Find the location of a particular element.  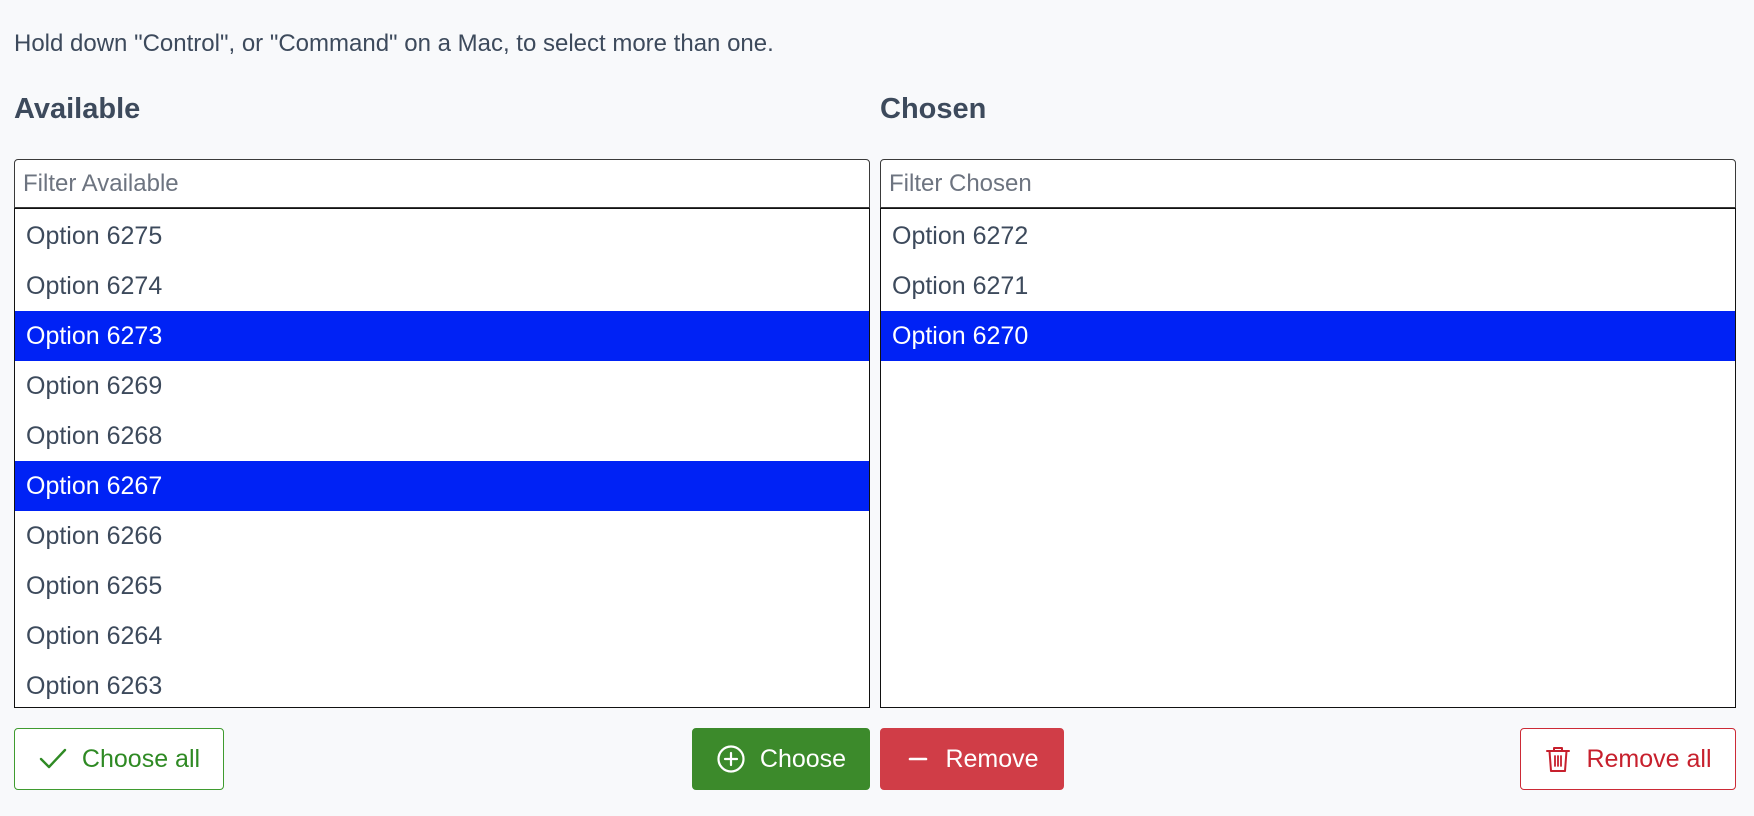

available-option: Option 6265 is located at coordinates (442, 586).